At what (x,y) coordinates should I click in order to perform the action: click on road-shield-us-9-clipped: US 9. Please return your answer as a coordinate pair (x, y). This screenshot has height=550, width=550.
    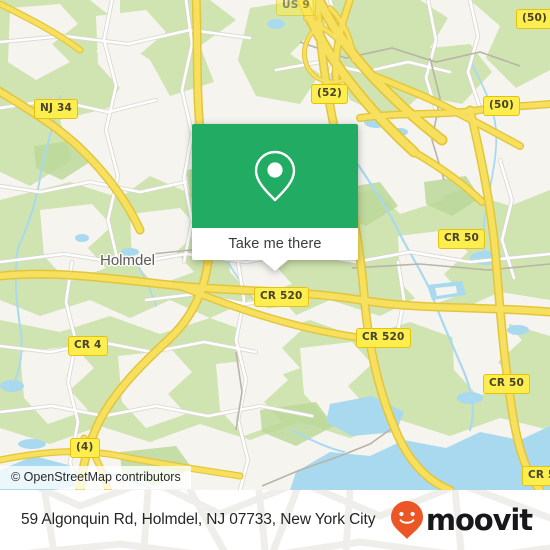
    Looking at the image, I should click on (296, 8).